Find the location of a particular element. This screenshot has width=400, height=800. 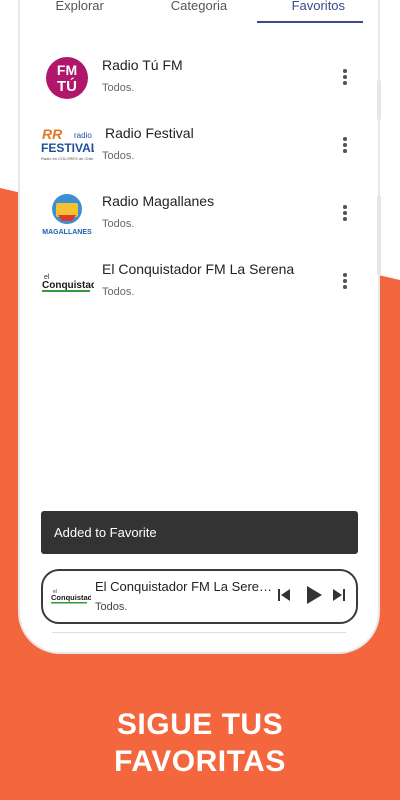

station-logo: el Conquistador is located at coordinates (73, 282).